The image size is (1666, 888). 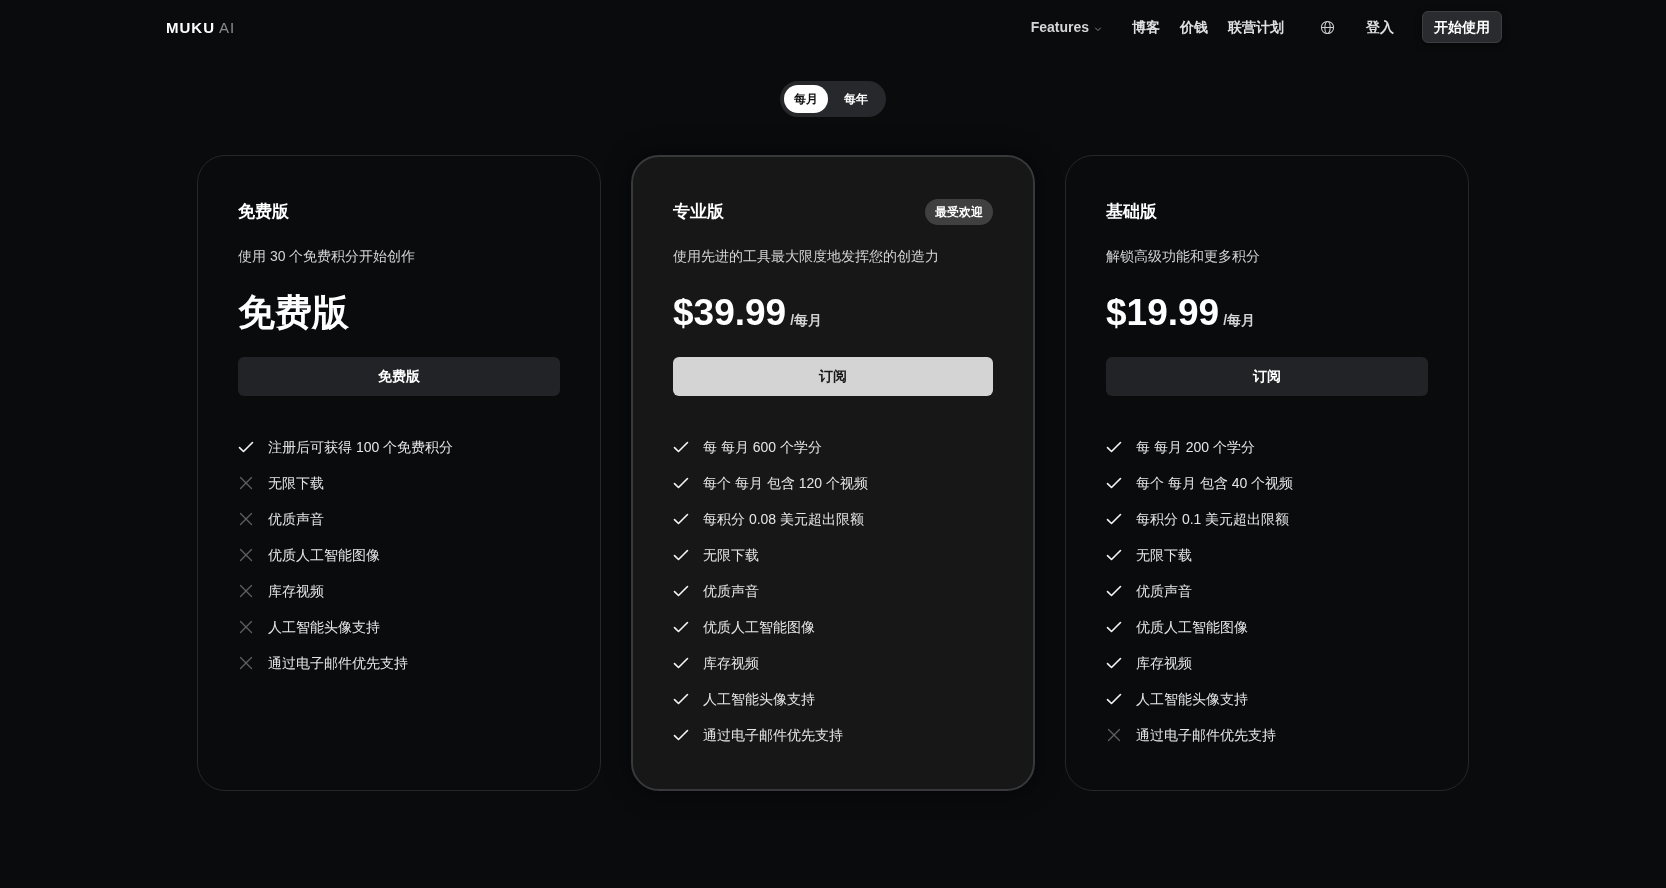 I want to click on login-link: 登入, so click(x=1380, y=27).